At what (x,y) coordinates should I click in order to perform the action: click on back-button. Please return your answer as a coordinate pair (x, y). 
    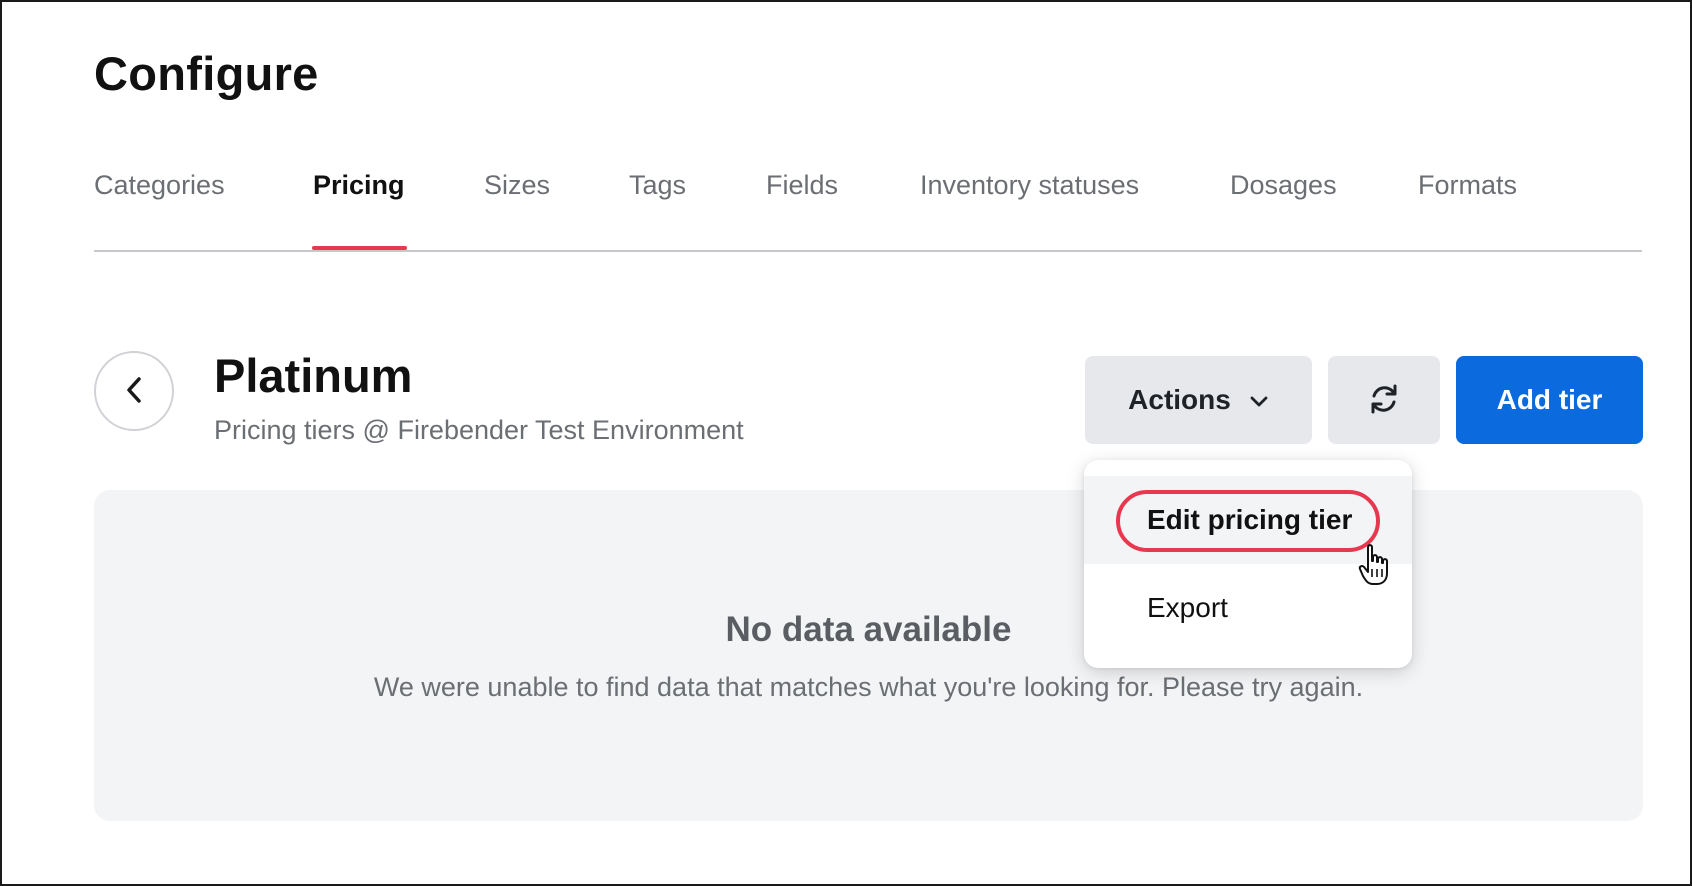
    Looking at the image, I should click on (134, 391).